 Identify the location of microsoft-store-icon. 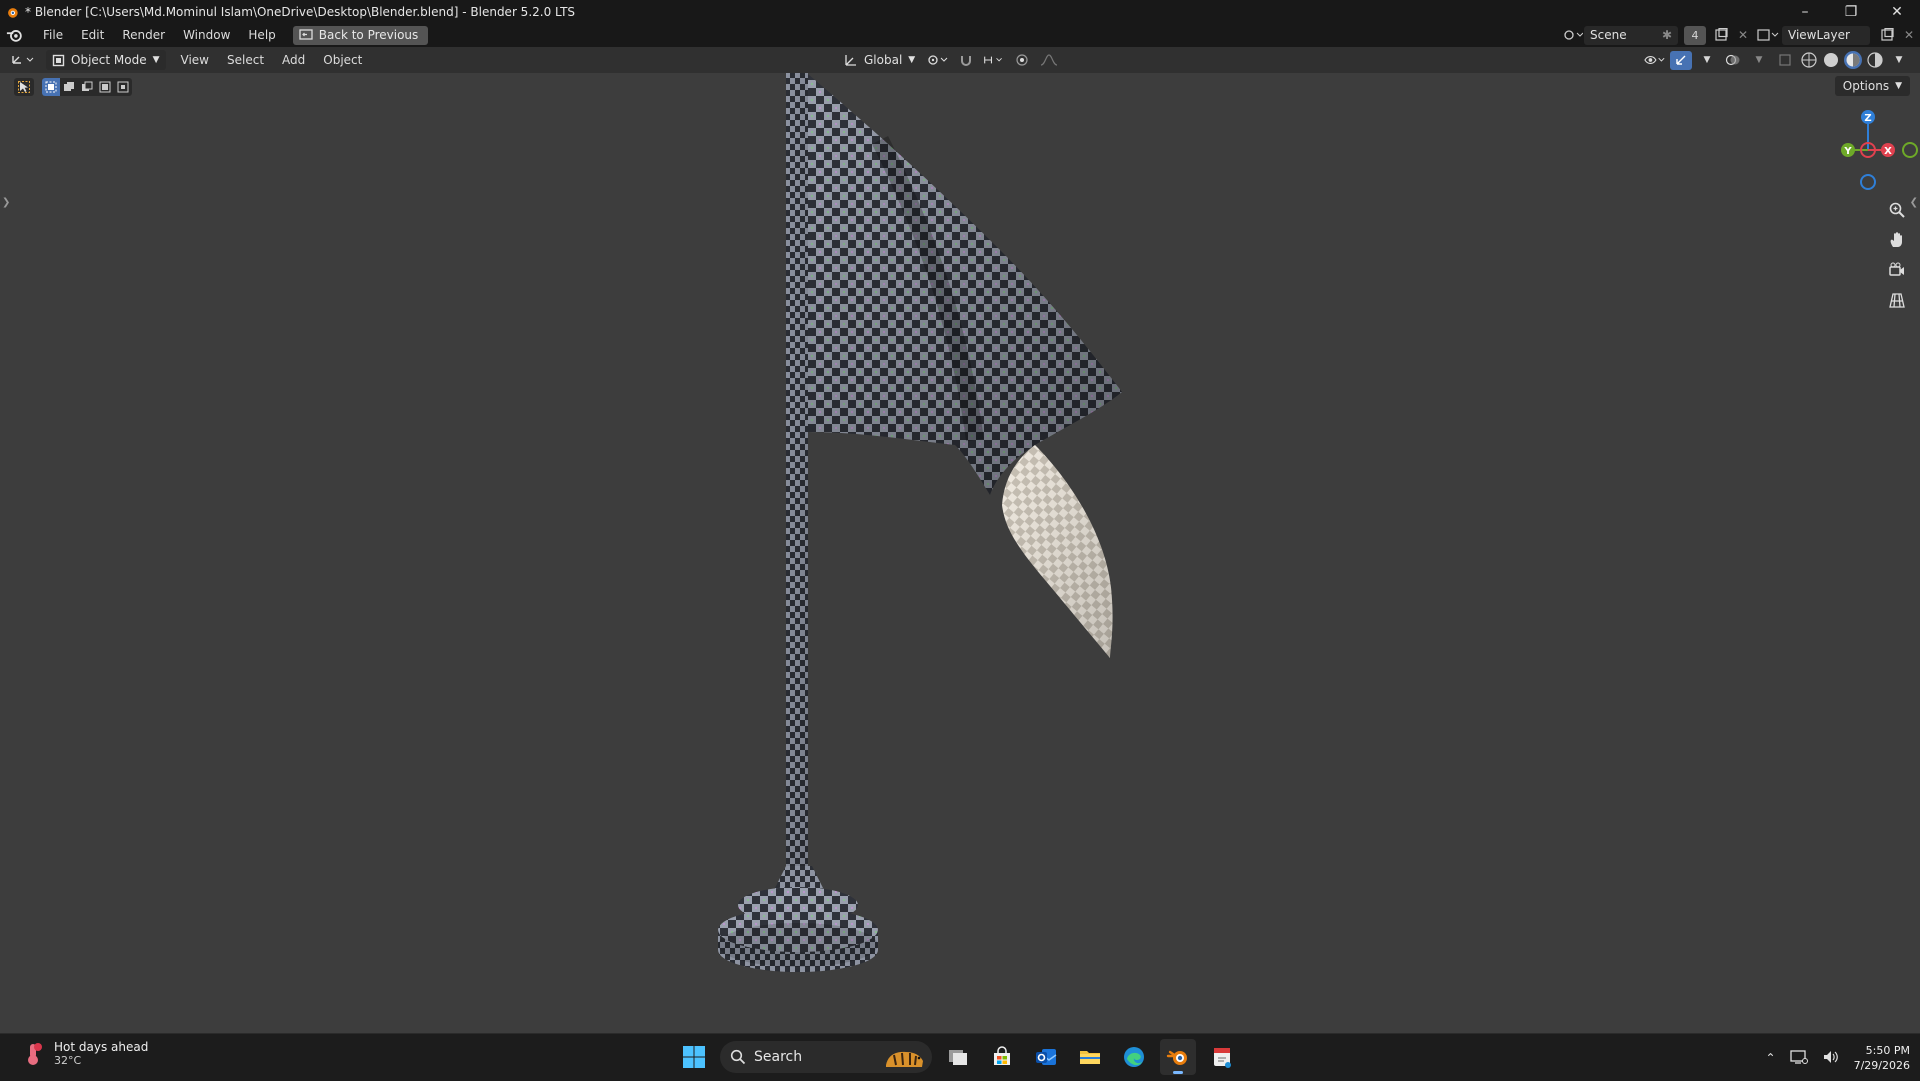
(1002, 1057).